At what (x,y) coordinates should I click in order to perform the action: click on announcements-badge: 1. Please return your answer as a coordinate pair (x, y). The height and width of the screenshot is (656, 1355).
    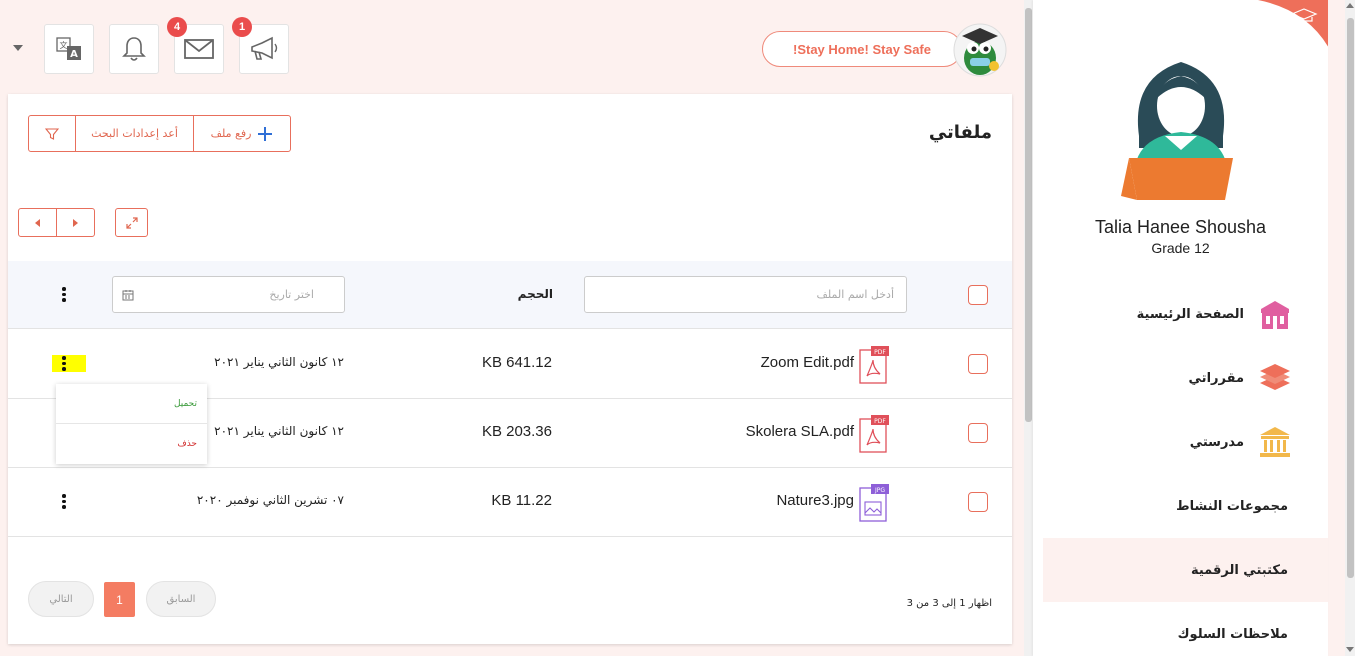
    Looking at the image, I should click on (242, 27).